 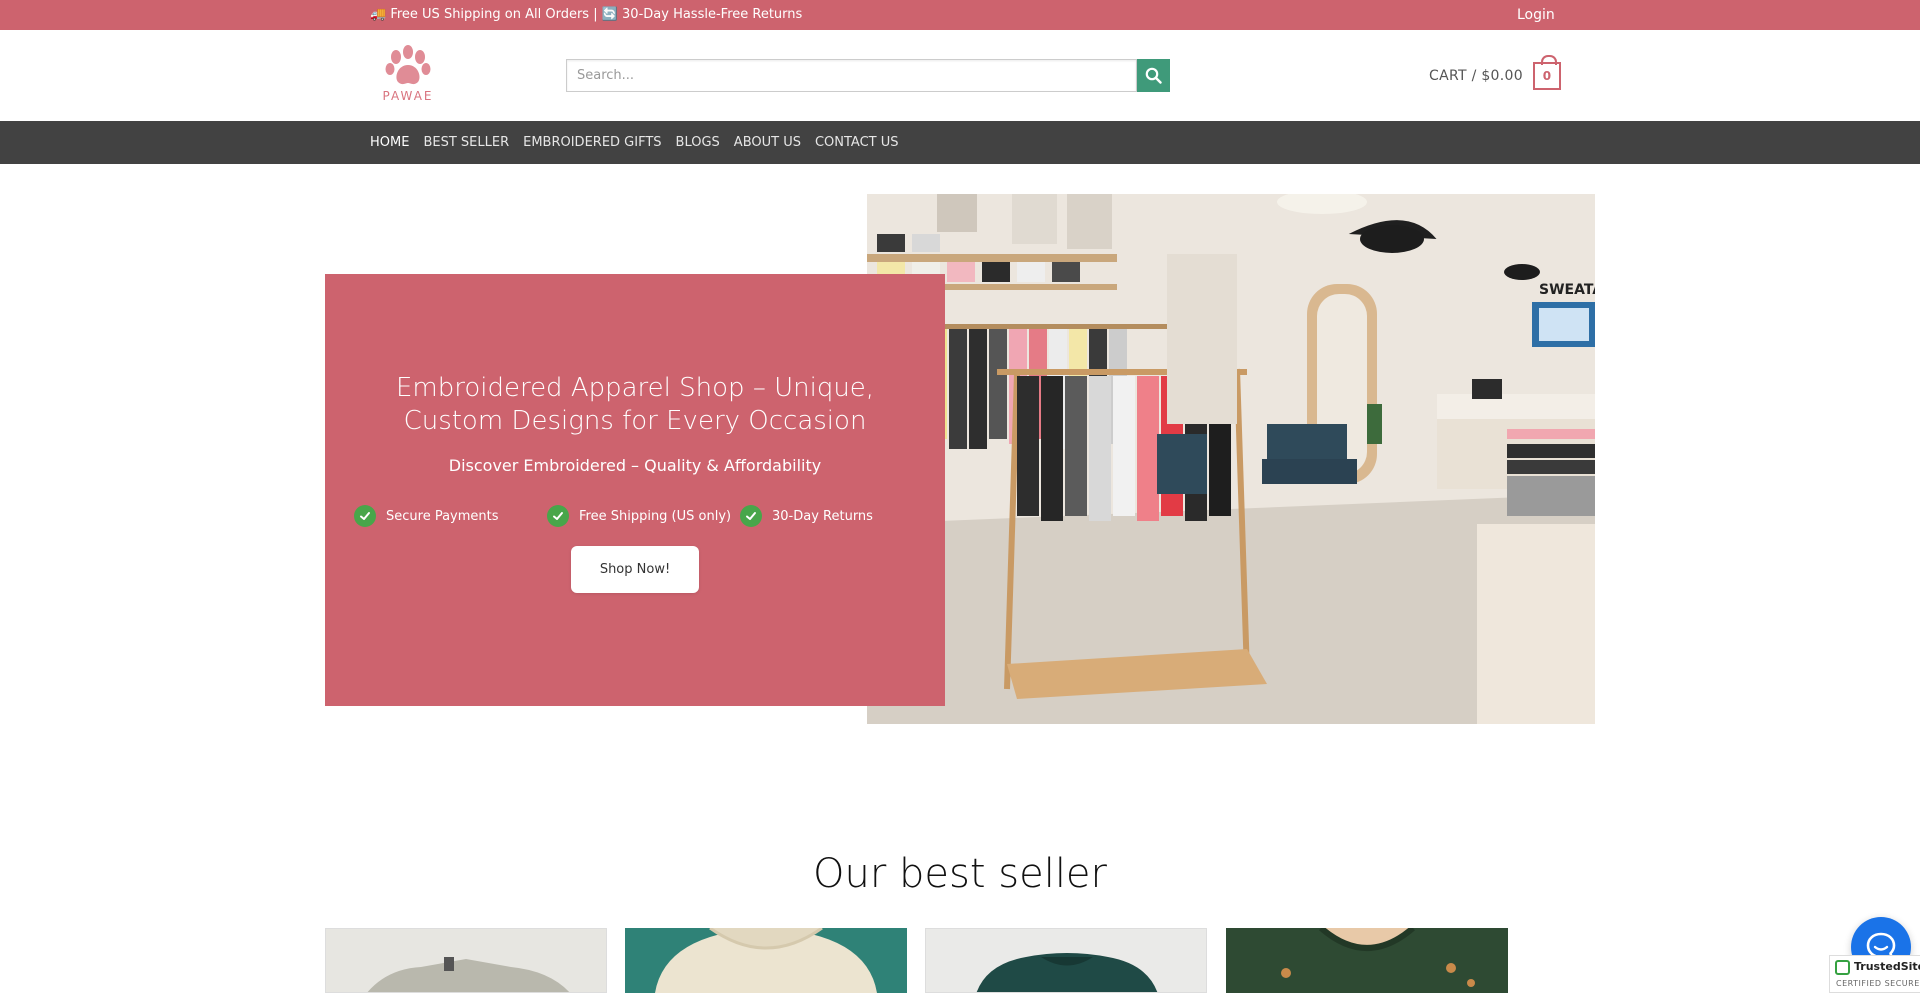 I want to click on cart-link: CART / $0.00 0, so click(x=1495, y=73).